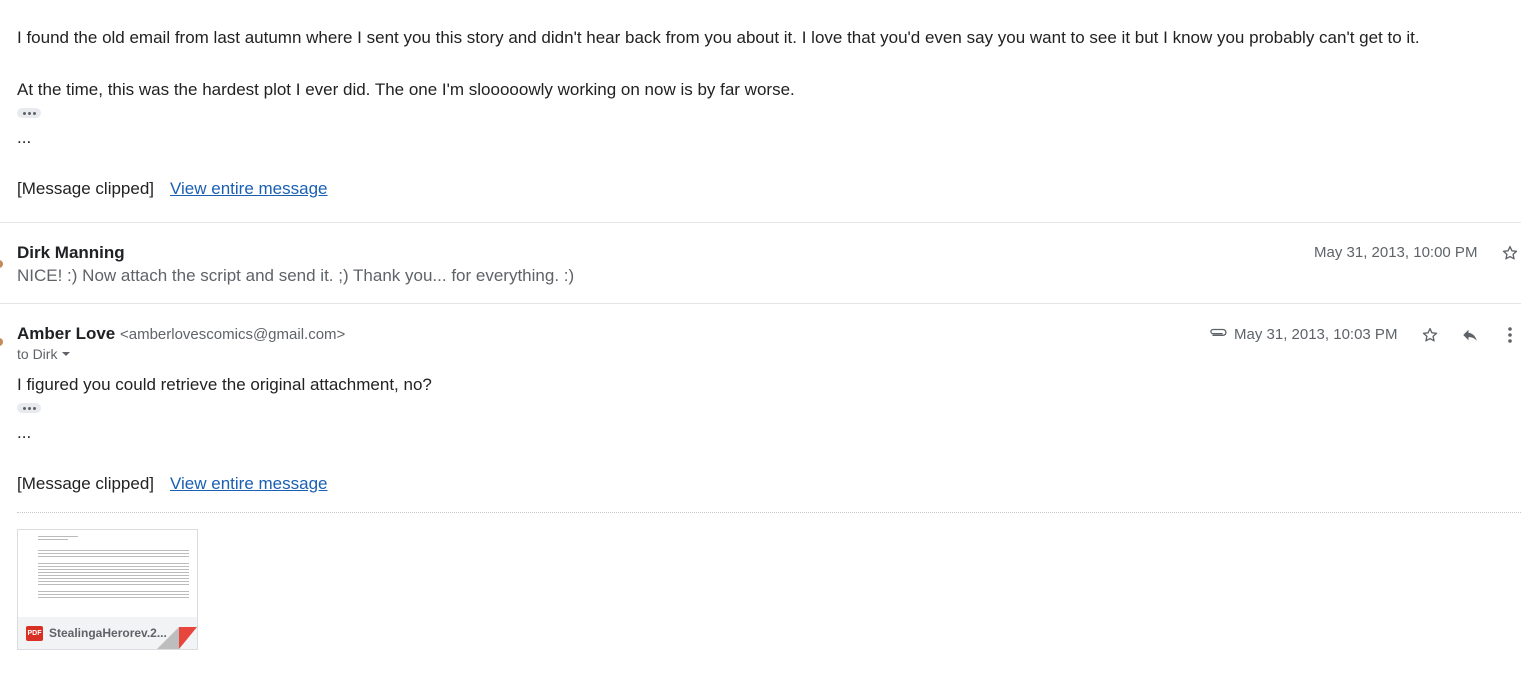 This screenshot has width=1521, height=689. I want to click on pdf-thumbnail, so click(107, 564).